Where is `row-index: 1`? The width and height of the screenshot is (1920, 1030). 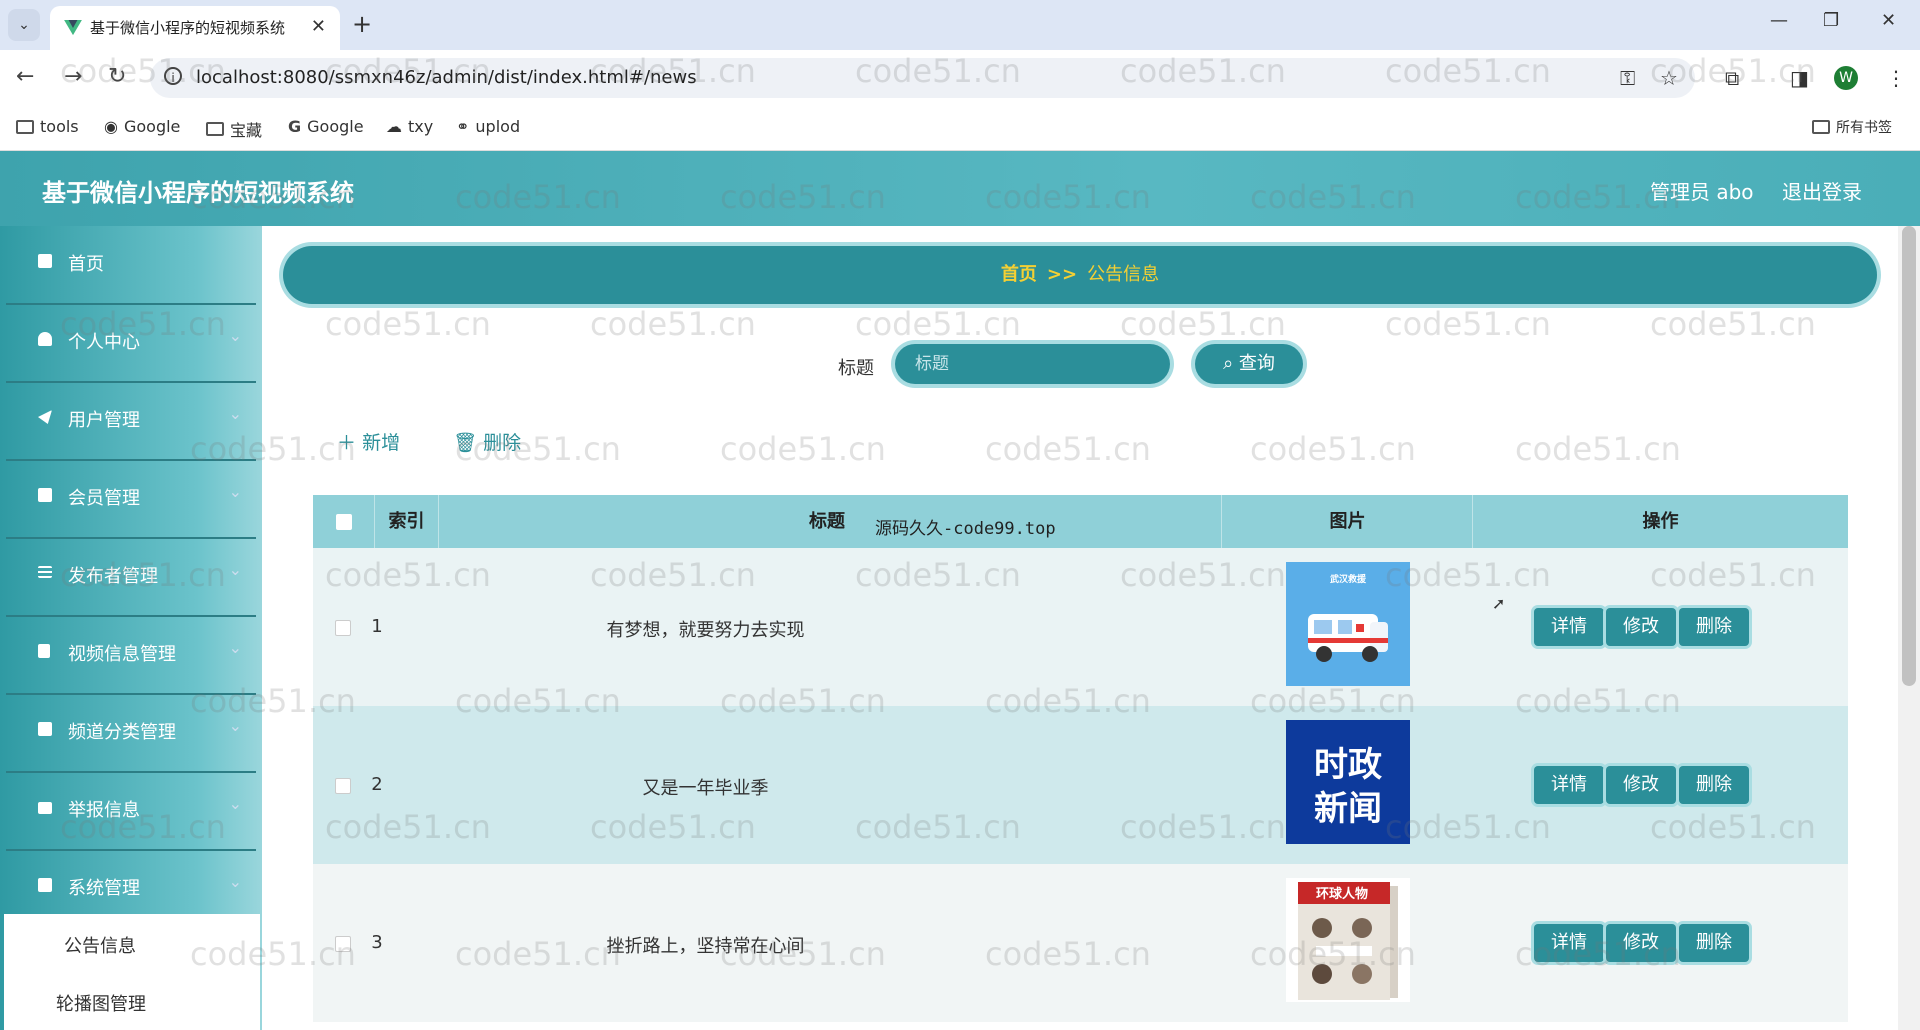 row-index: 1 is located at coordinates (377, 626).